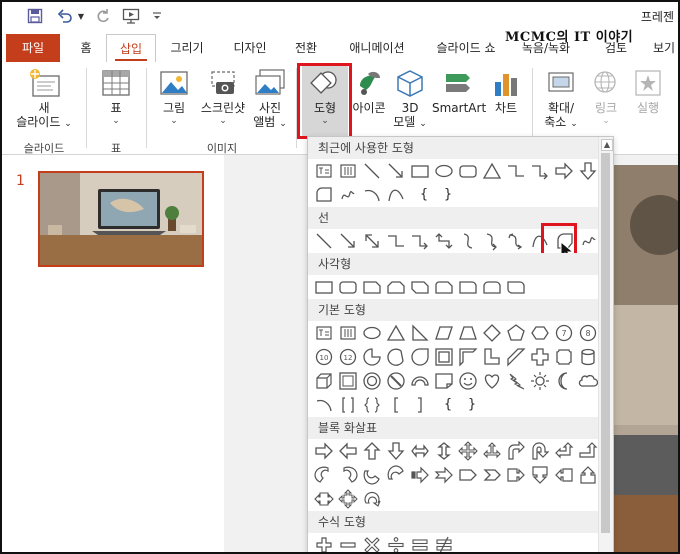 The image size is (680, 554). What do you see at coordinates (377, 48) in the screenshot?
I see `tab-animations: 애니메이션` at bounding box center [377, 48].